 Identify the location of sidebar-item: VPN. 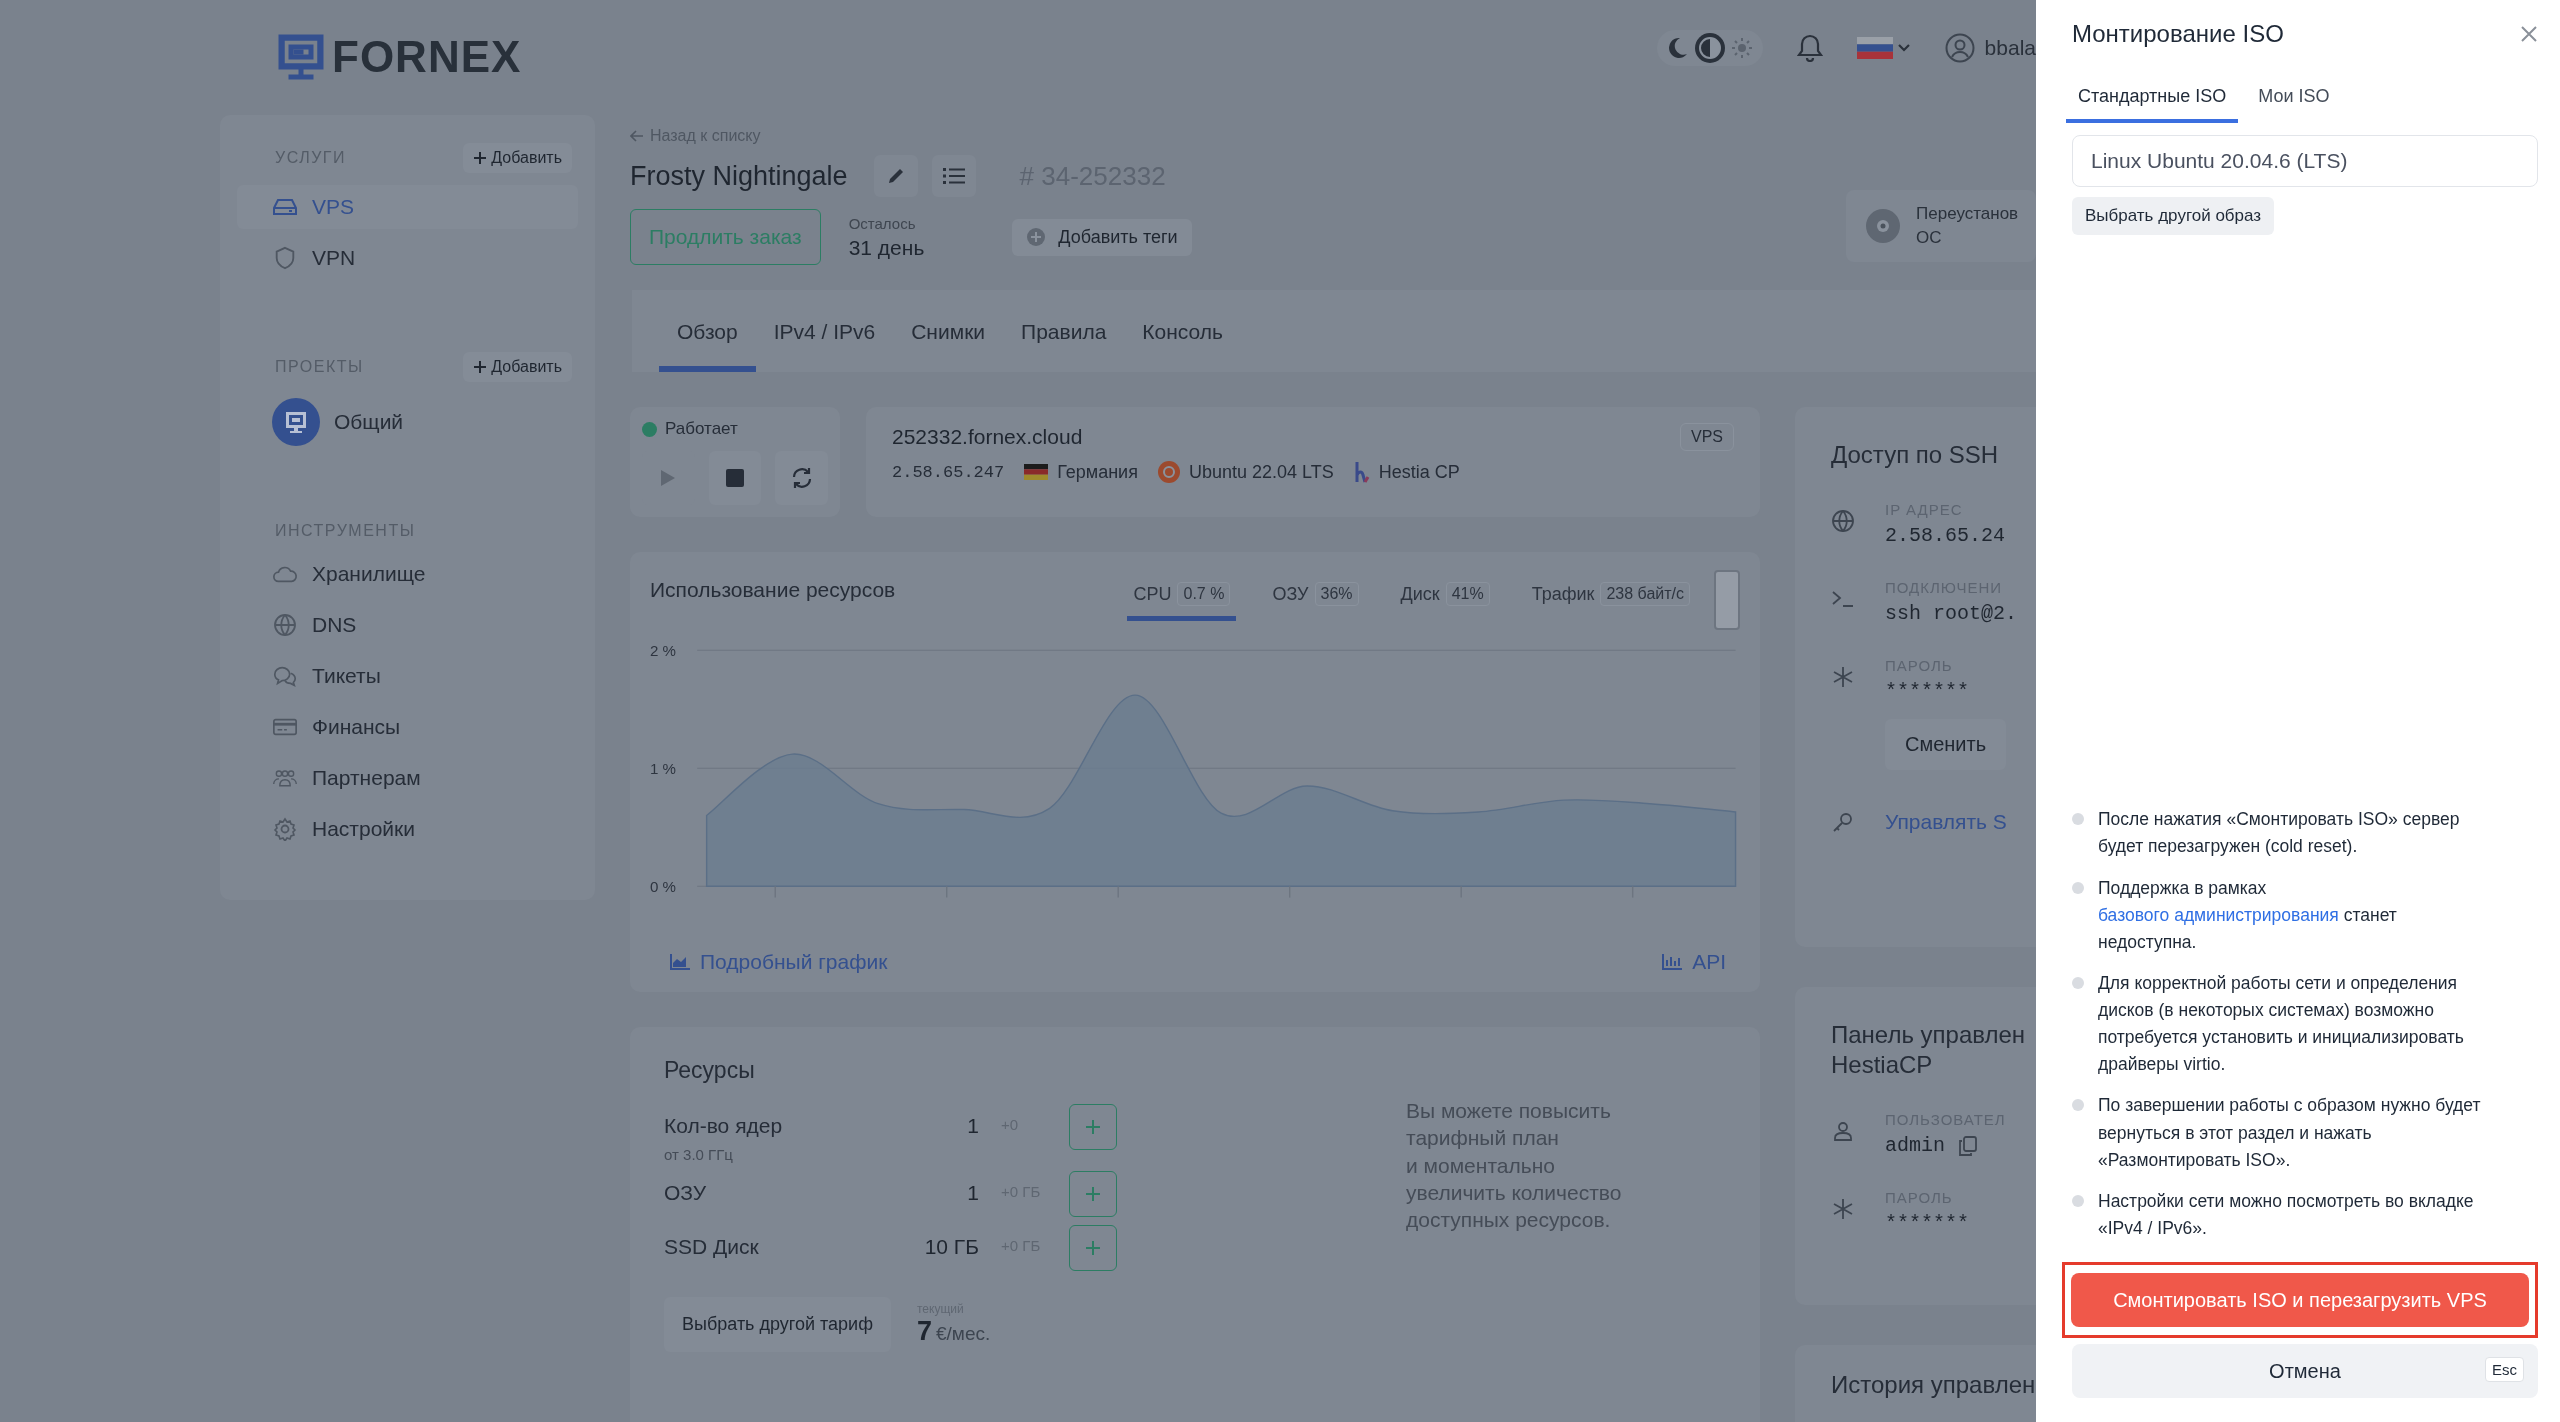
(407, 258).